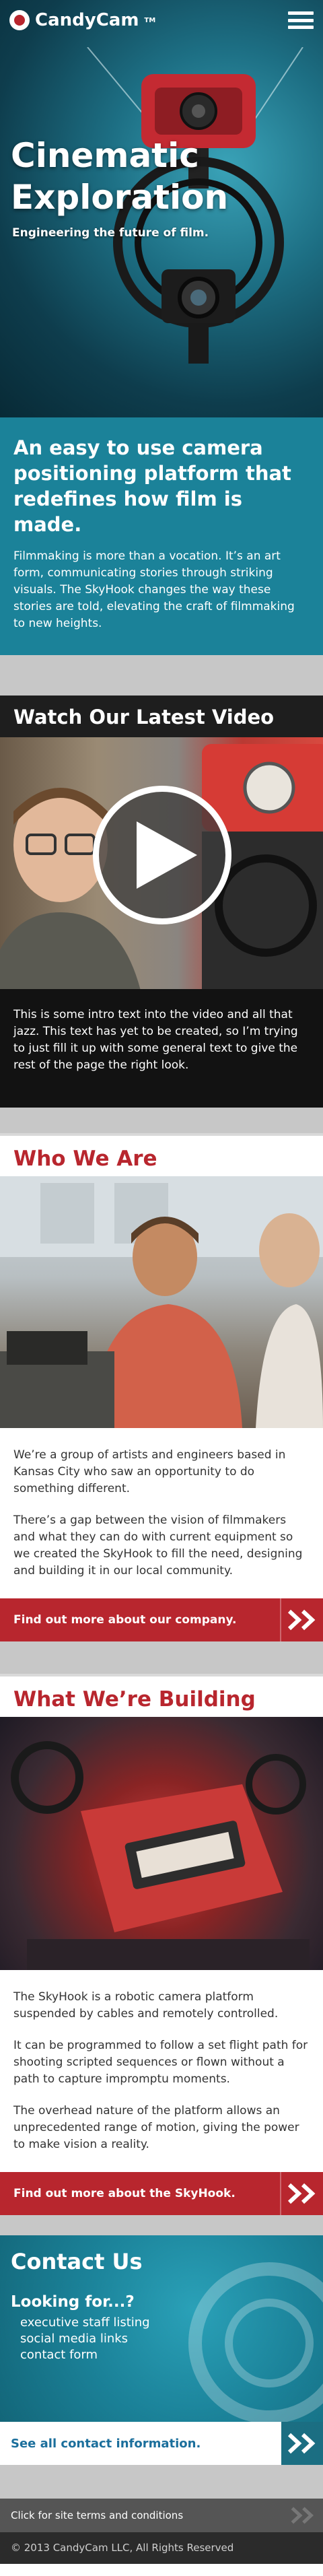 This screenshot has width=323, height=2576. I want to click on terms-link-label: Click for site terms and conditions, so click(98, 2515).